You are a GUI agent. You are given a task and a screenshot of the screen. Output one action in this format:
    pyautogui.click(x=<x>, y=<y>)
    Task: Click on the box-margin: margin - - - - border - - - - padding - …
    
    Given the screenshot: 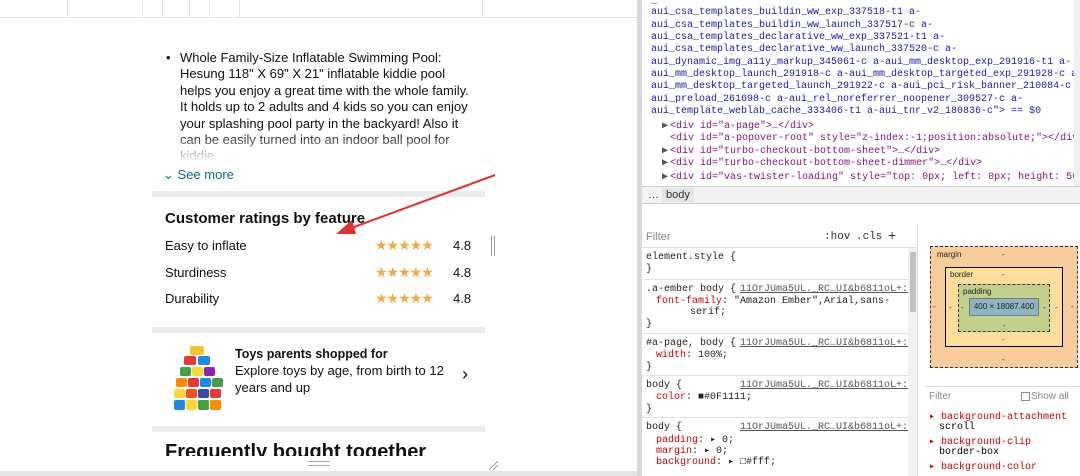 What is the action you would take?
    pyautogui.click(x=1004, y=307)
    